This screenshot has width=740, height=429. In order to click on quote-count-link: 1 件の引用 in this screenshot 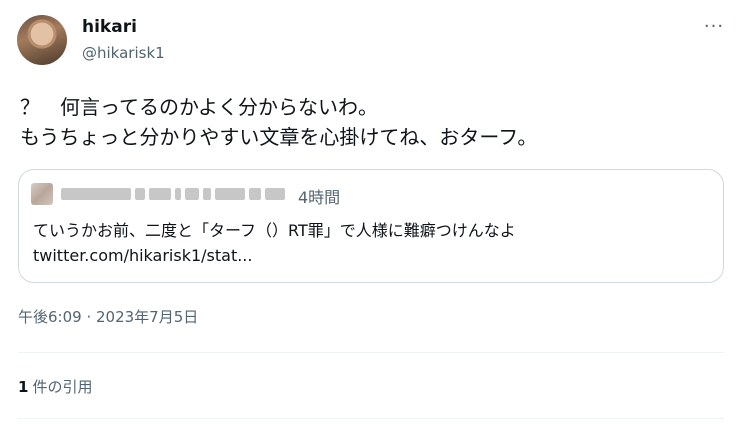, I will do `click(55, 386)`.